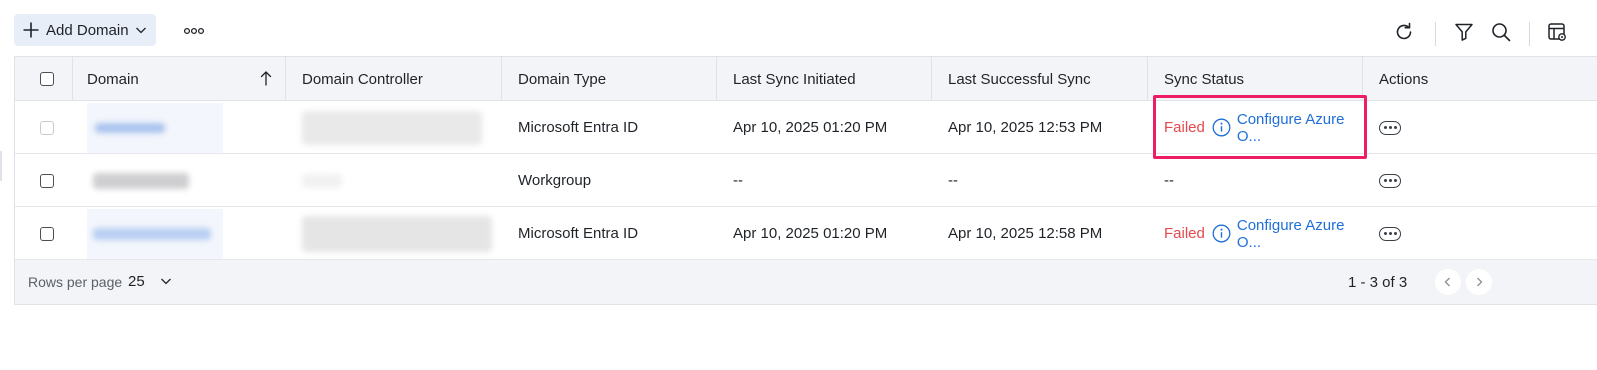 The width and height of the screenshot is (1597, 370). I want to click on refresh-icon, so click(1404, 34).